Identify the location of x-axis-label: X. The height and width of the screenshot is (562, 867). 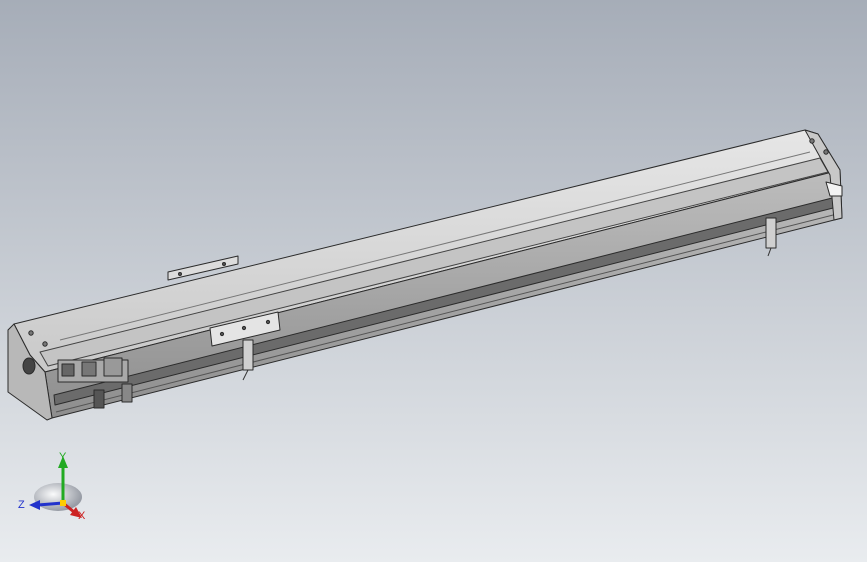
(82, 516).